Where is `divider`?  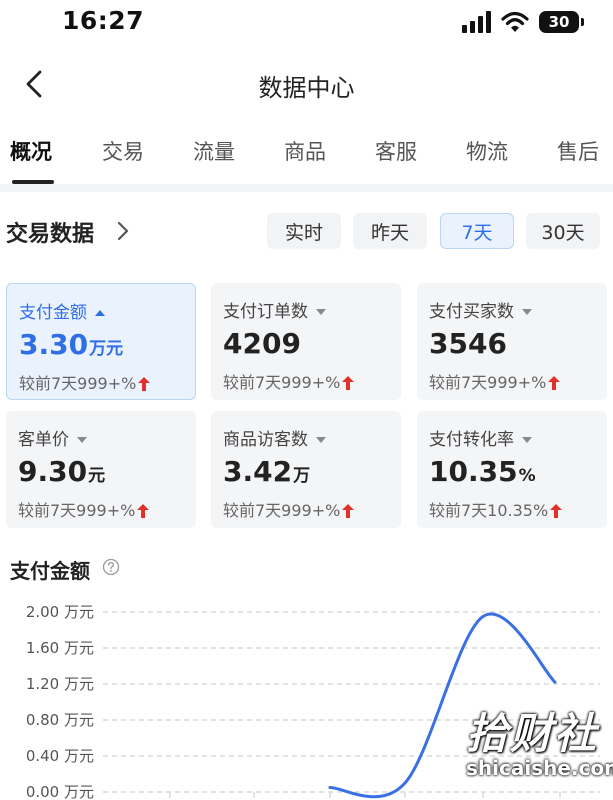 divider is located at coordinates (306, 188).